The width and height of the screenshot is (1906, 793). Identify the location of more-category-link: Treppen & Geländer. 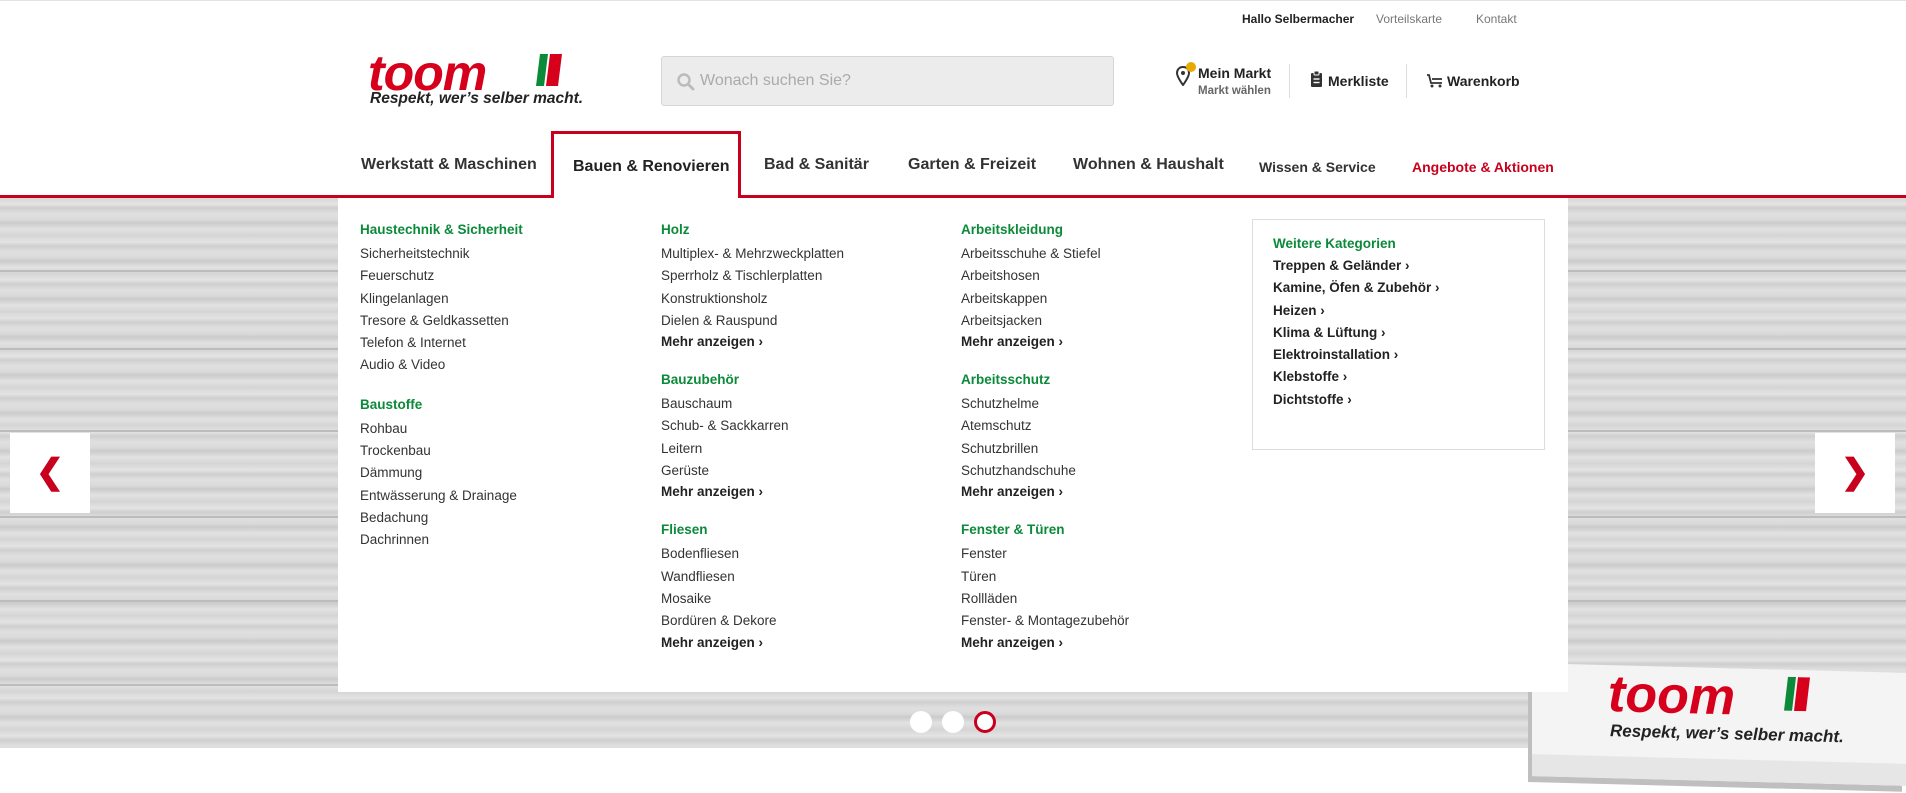
(1398, 266).